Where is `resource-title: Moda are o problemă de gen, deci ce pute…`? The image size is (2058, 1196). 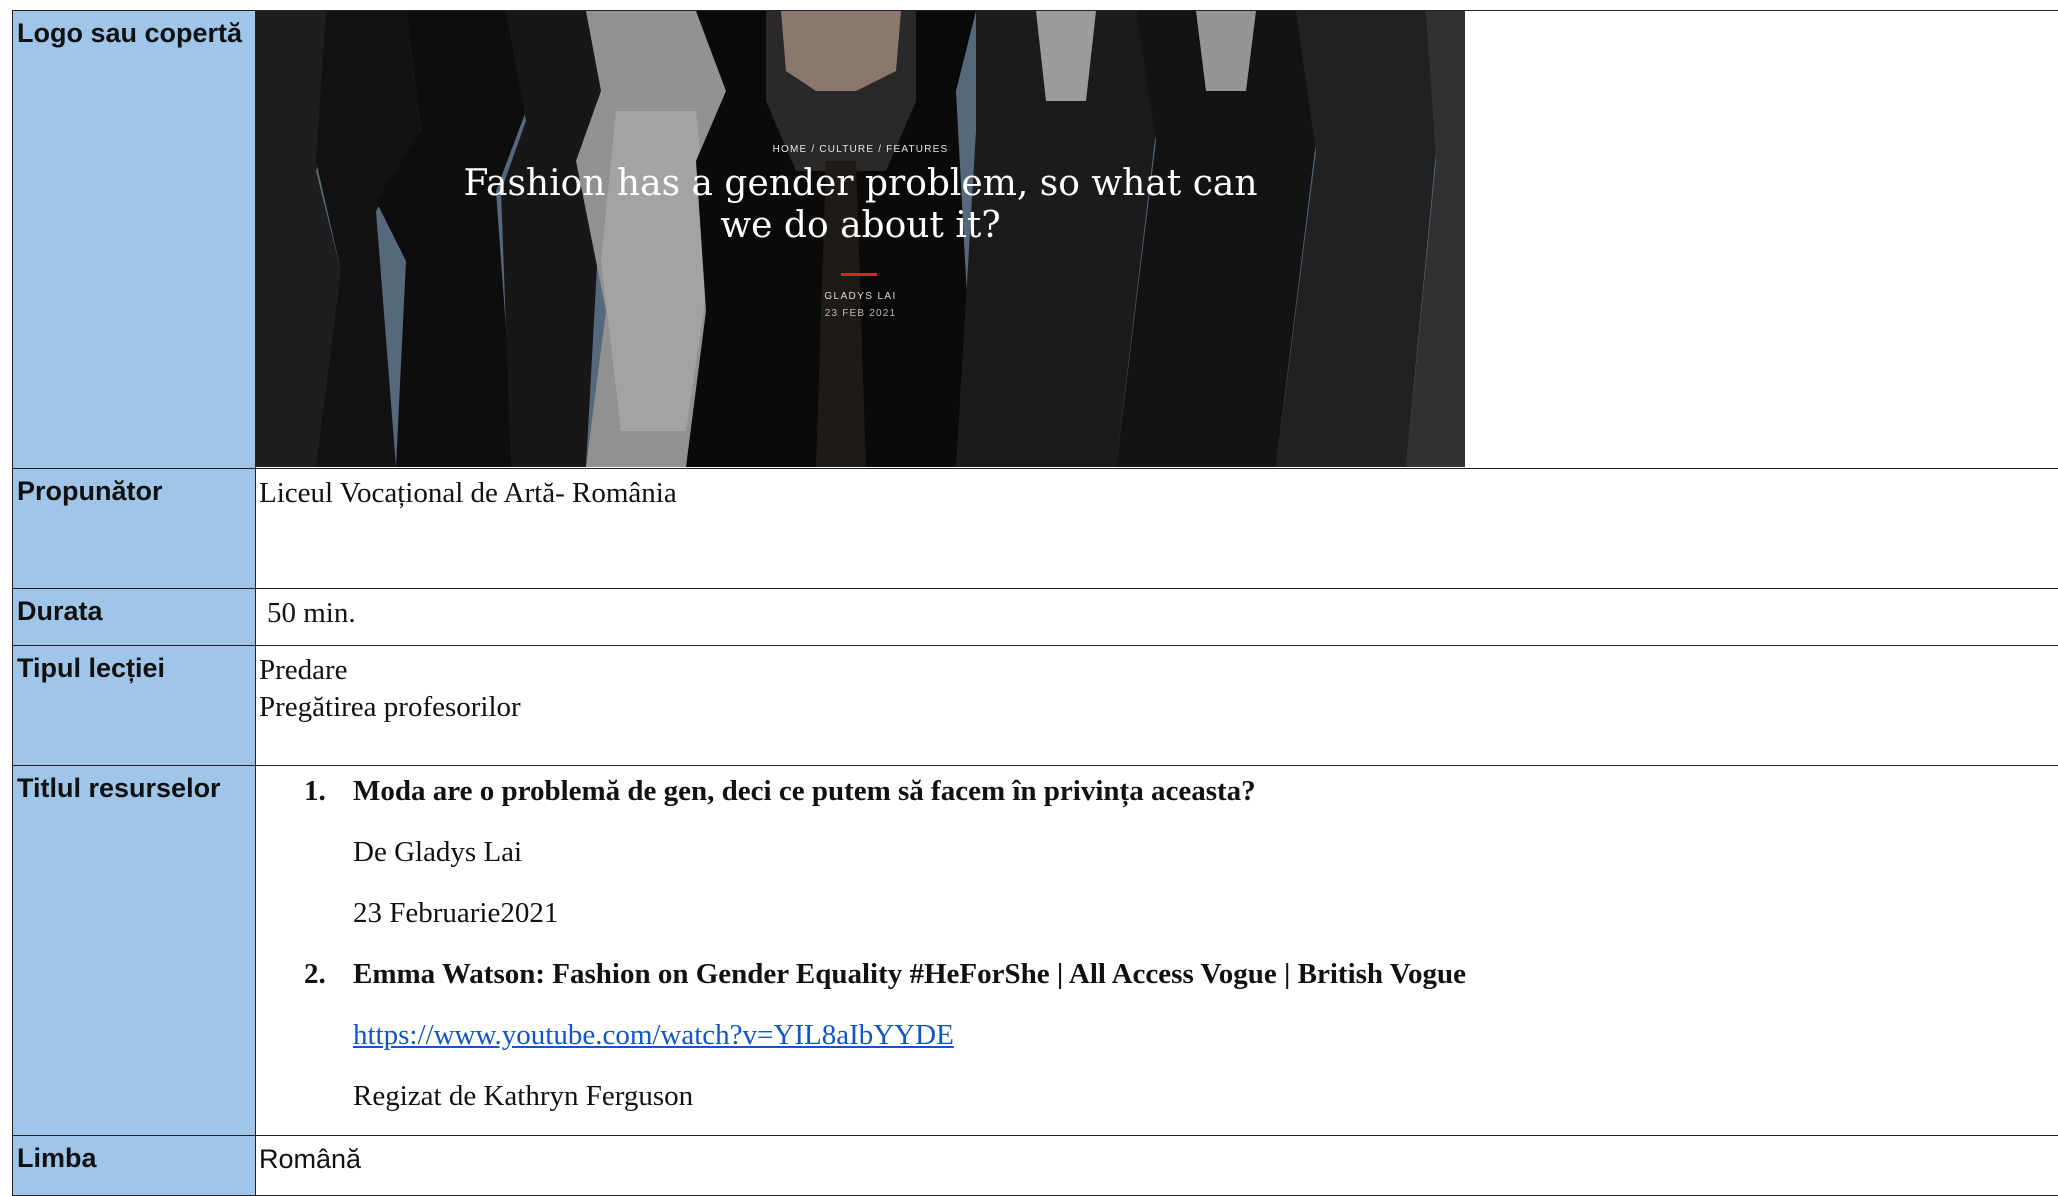 resource-title: Moda are o problemă de gen, deci ce pute… is located at coordinates (804, 791).